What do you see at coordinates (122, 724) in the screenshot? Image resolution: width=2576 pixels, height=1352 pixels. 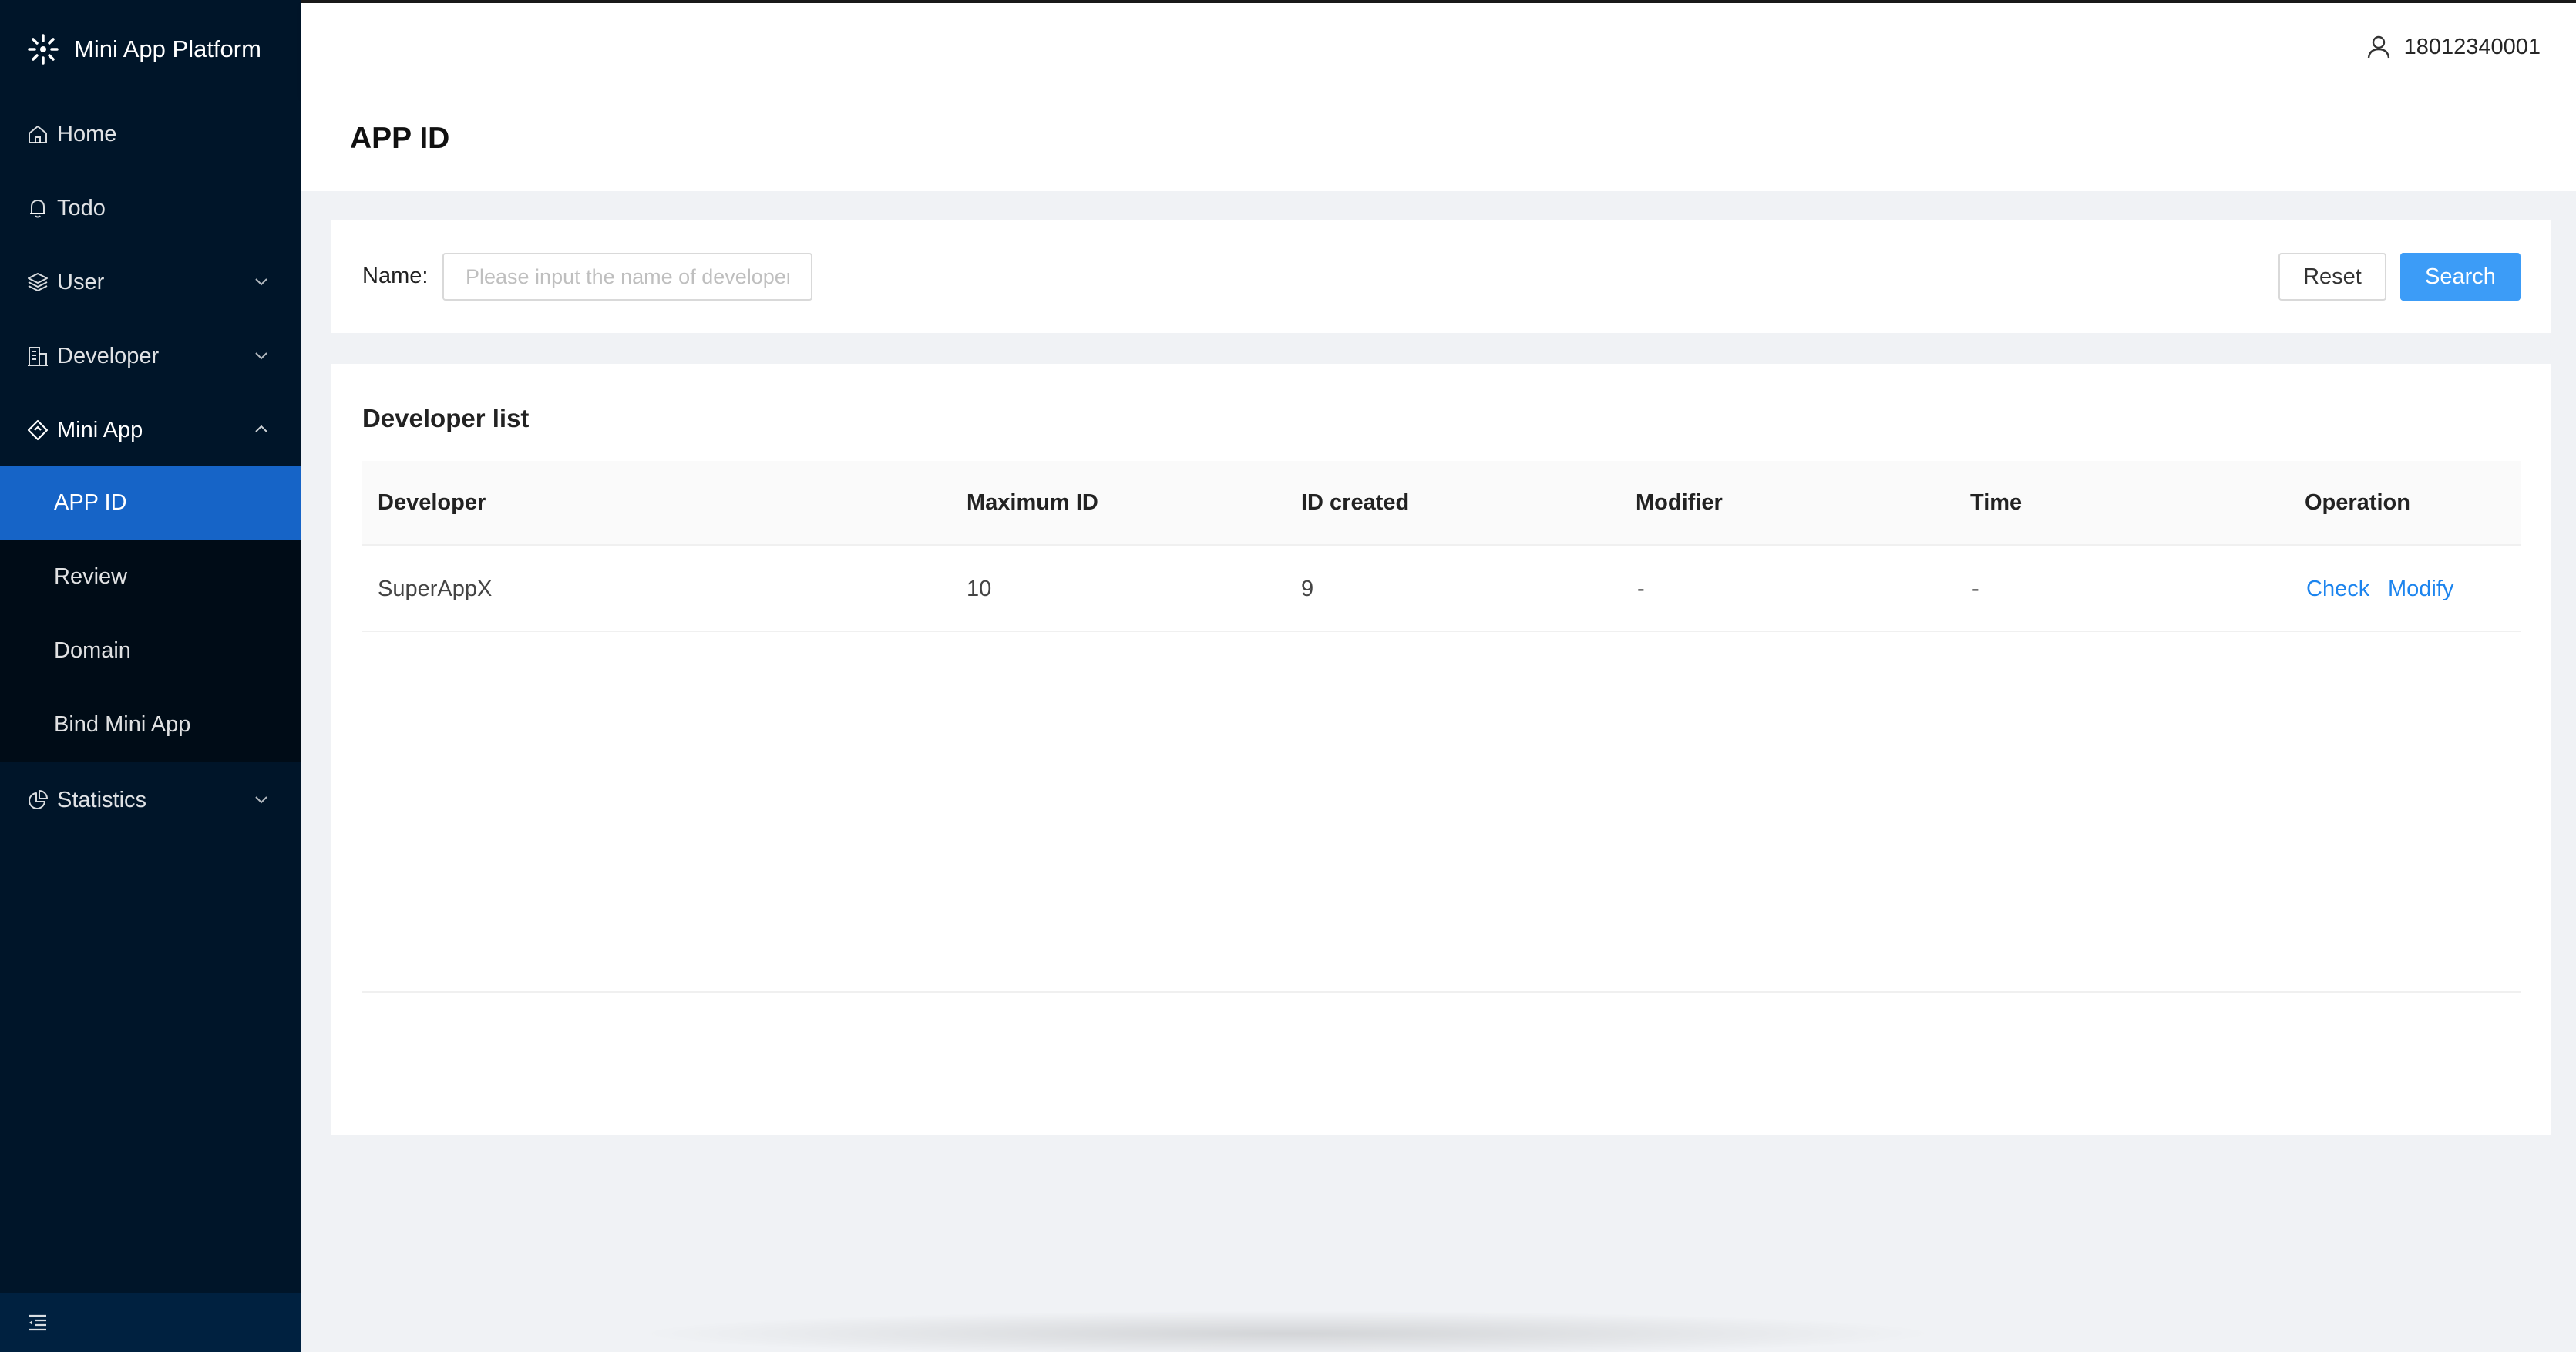 I see `sidebar-item-label: Bind Mini App` at bounding box center [122, 724].